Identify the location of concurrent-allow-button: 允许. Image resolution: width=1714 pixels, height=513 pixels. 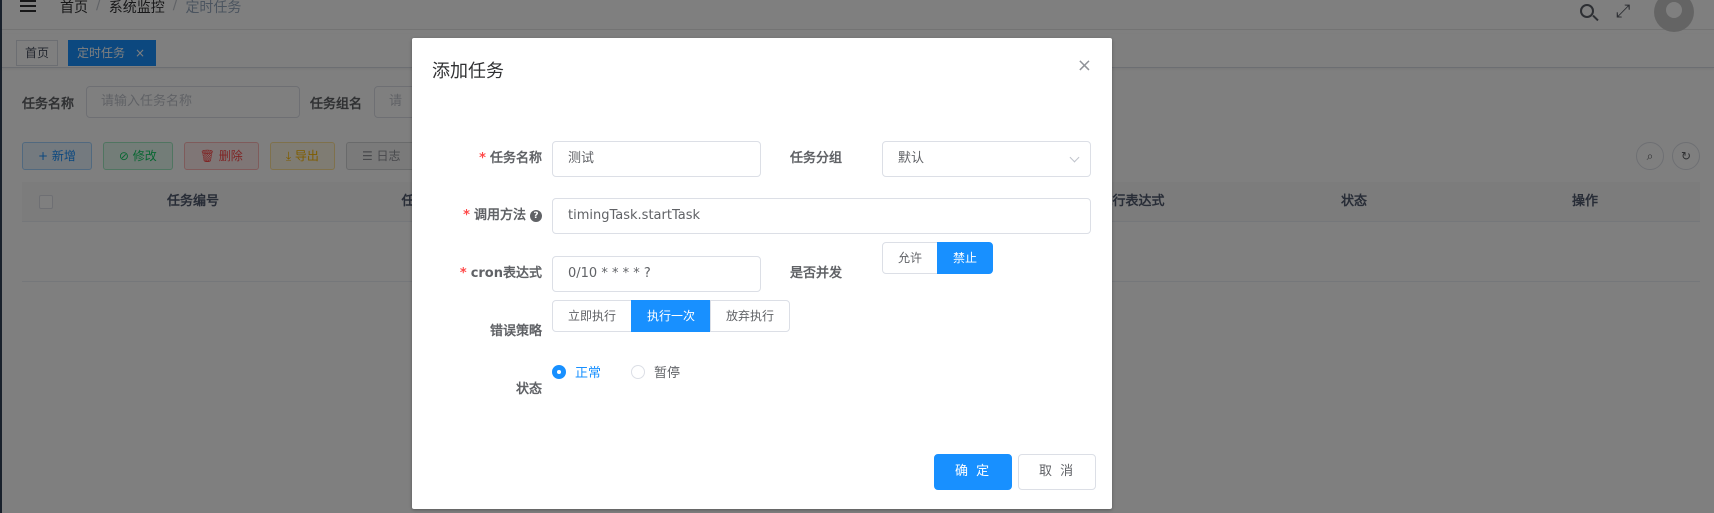
(910, 258).